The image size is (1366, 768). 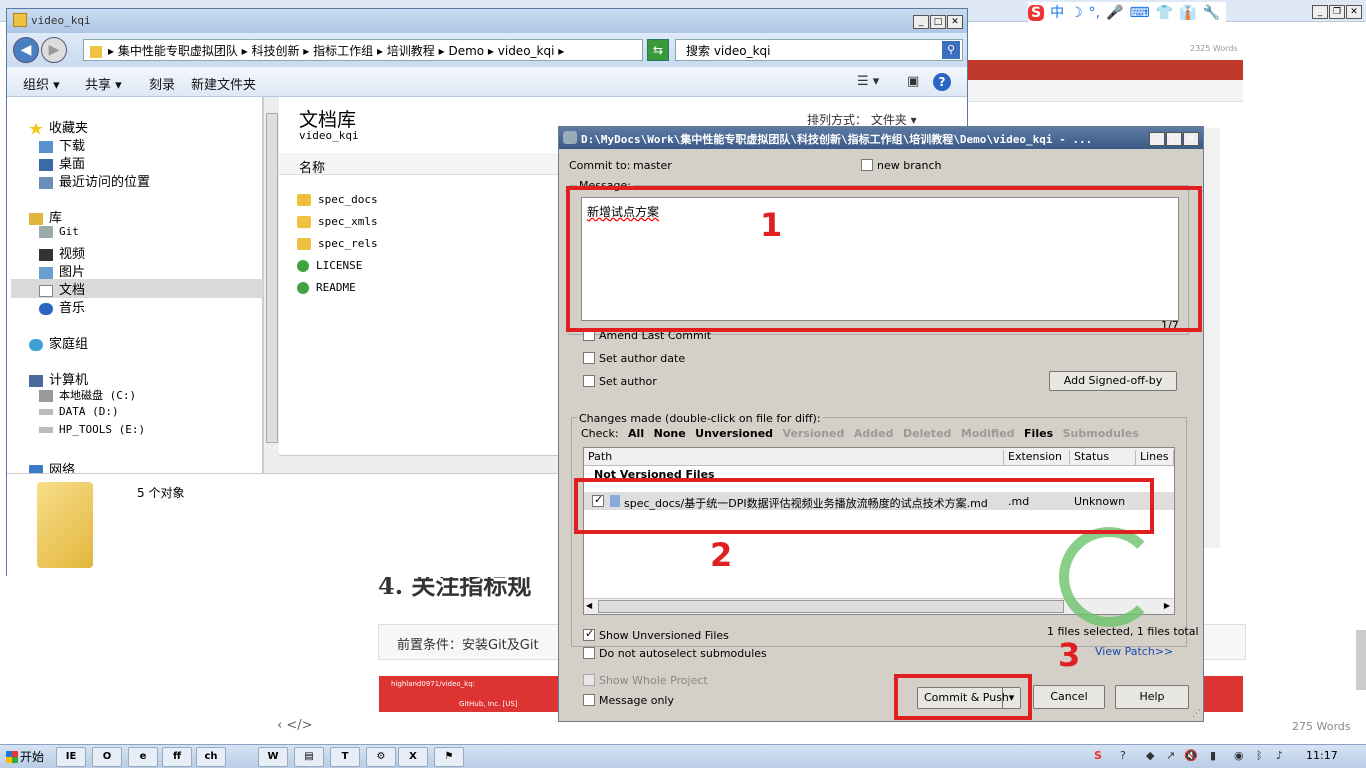 I want to click on list-item: LICENSE, so click(x=329, y=265).